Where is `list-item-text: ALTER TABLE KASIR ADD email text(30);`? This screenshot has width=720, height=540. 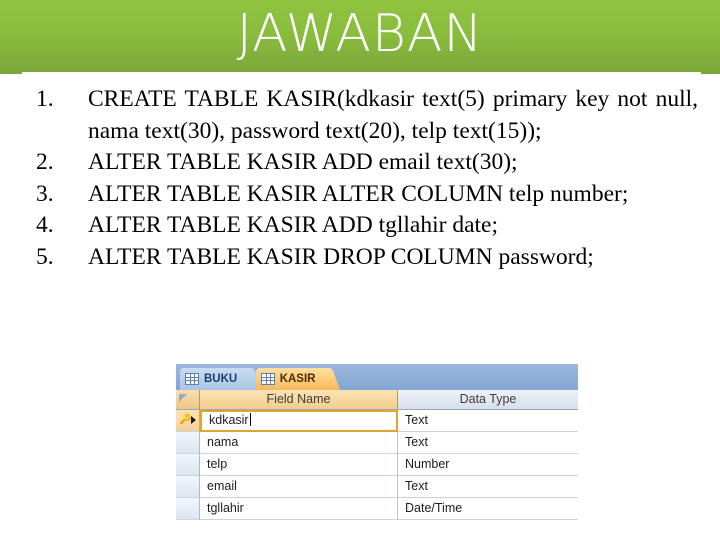
list-item-text: ALTER TABLE KASIR ADD email text(30); is located at coordinates (303, 162).